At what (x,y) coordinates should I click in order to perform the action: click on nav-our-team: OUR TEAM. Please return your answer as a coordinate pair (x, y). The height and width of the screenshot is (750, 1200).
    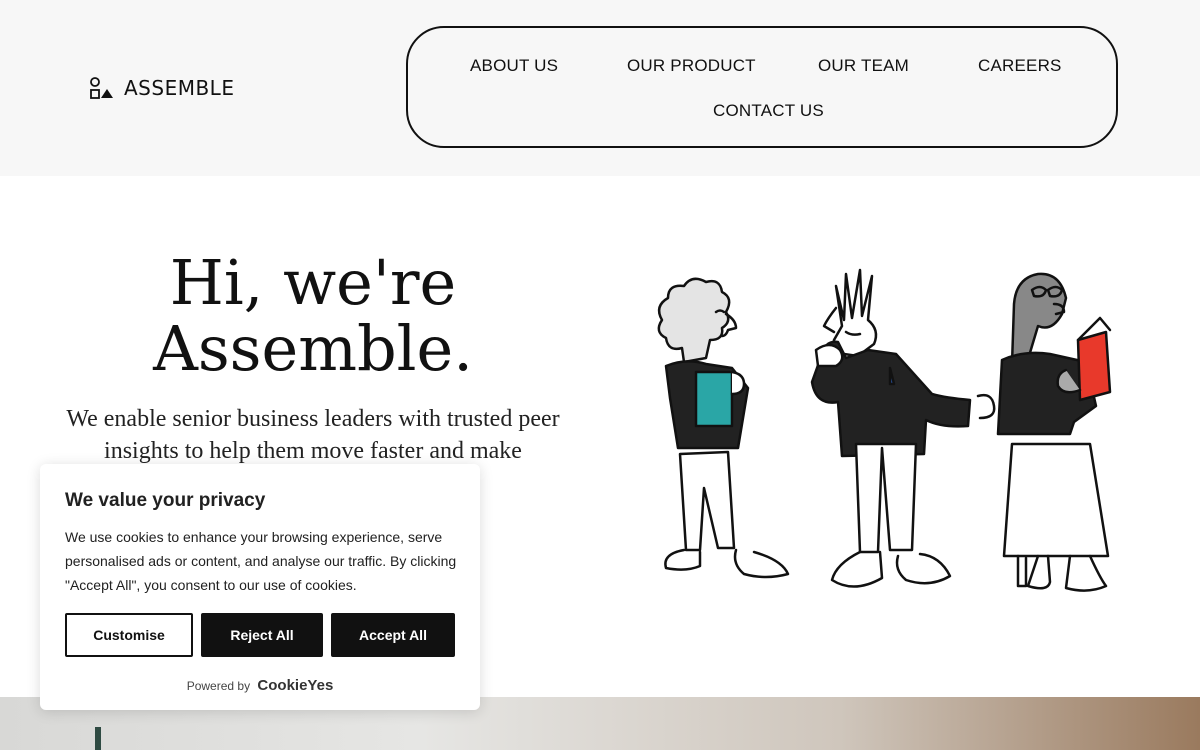
    Looking at the image, I should click on (863, 66).